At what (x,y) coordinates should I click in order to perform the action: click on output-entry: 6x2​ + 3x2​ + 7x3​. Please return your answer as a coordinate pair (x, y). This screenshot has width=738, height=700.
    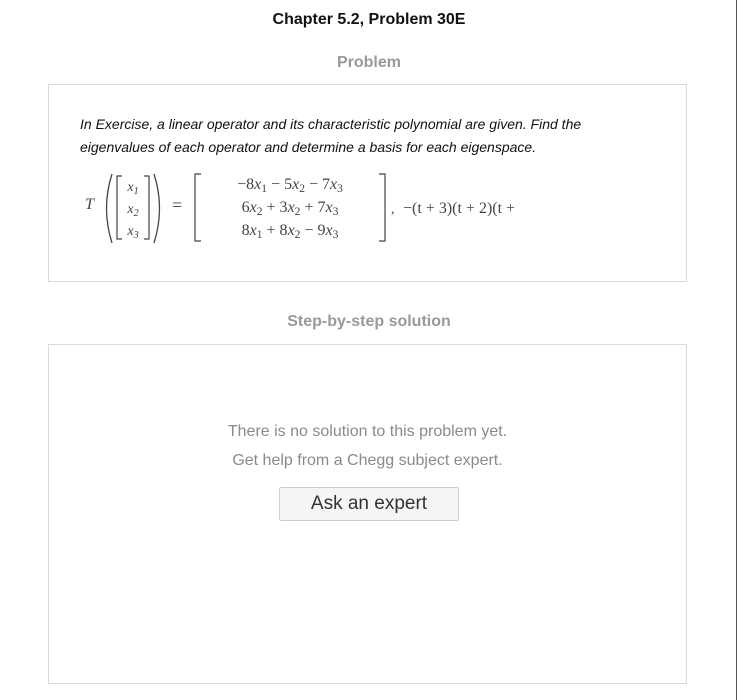
    Looking at the image, I should click on (290, 208).